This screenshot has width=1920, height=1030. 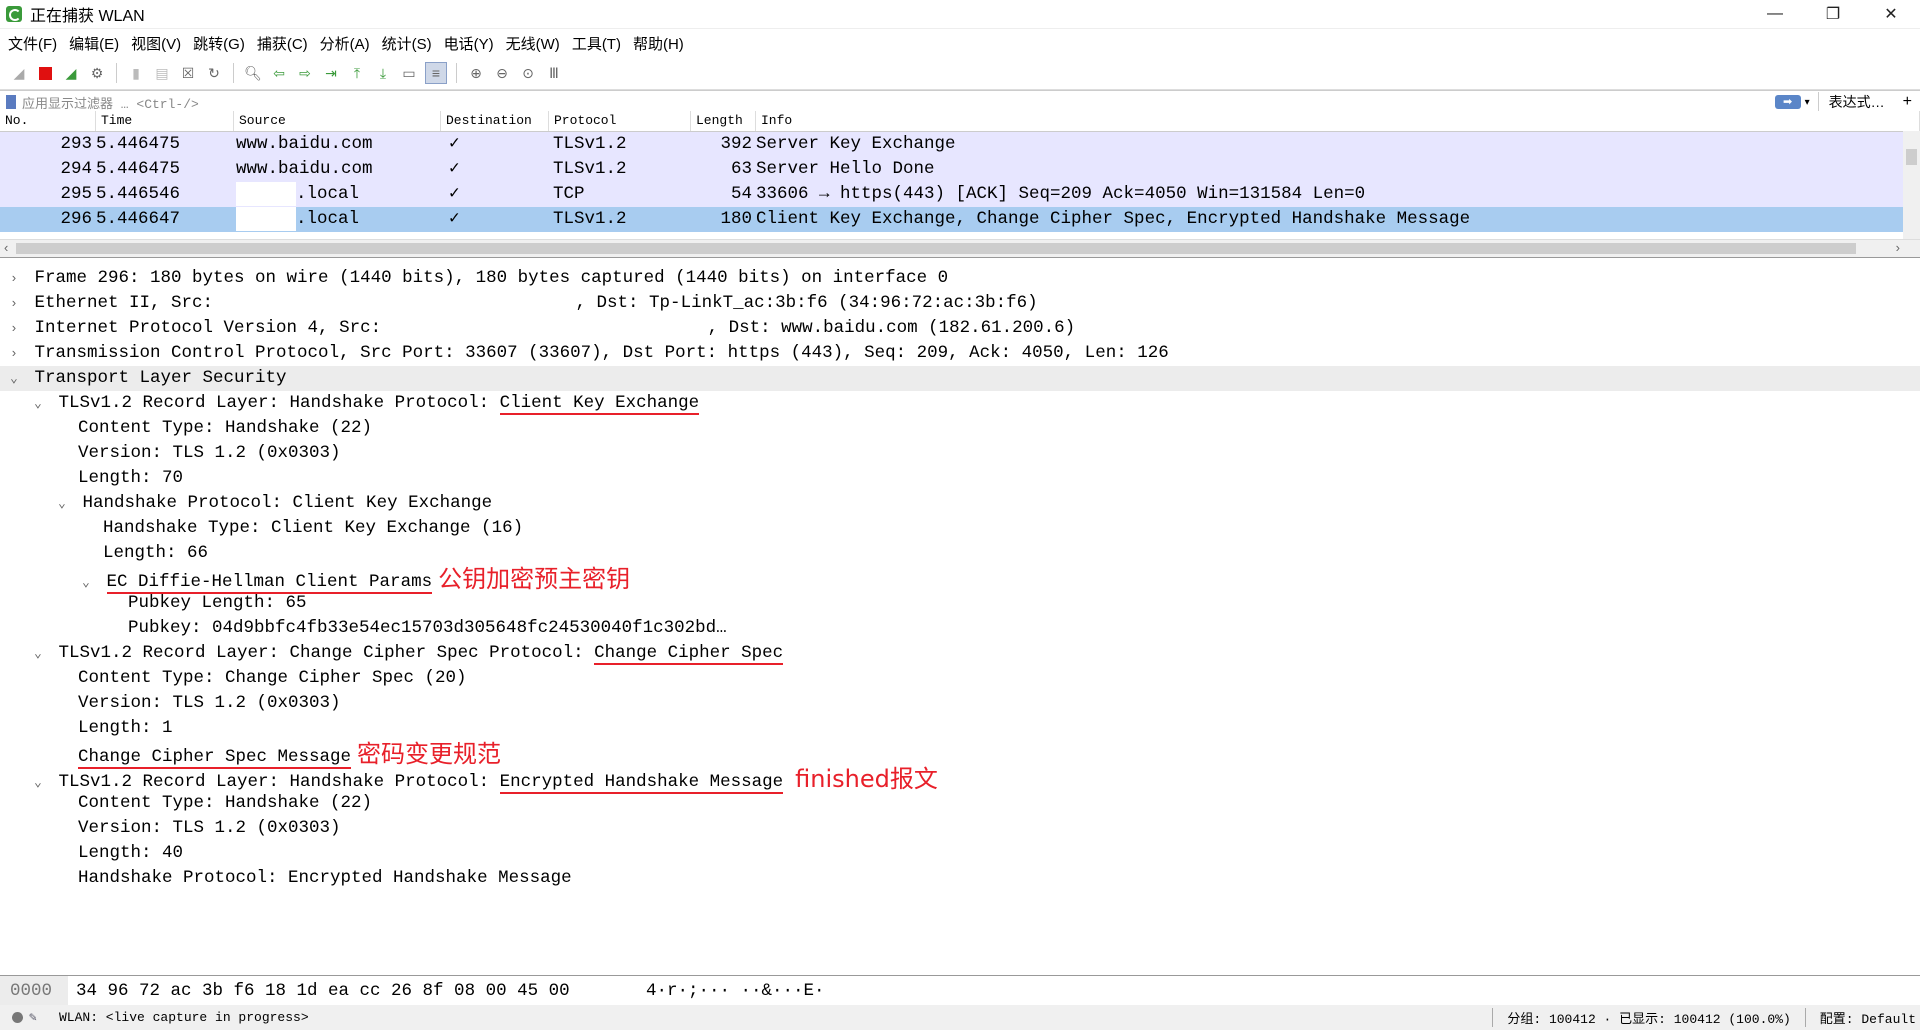 I want to click on apply-filter-icon: ➡, so click(x=1787, y=102).